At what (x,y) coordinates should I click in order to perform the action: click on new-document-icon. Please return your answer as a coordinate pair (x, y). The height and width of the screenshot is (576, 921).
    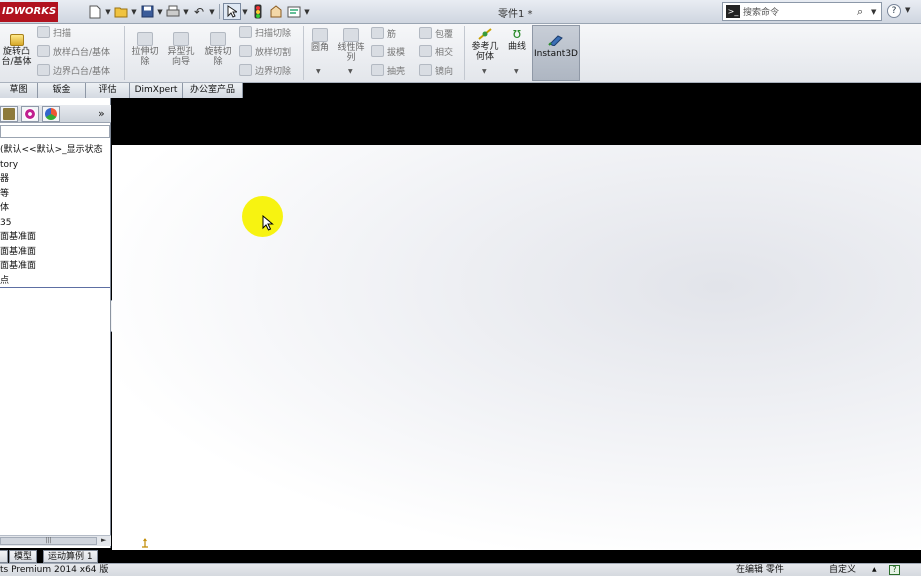
    Looking at the image, I should click on (95, 11).